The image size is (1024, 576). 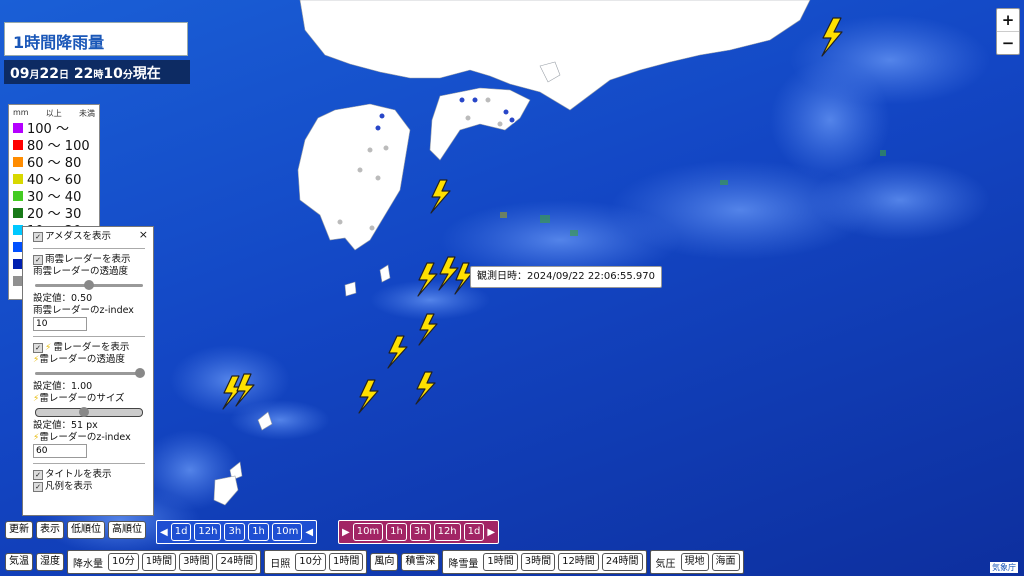 I want to click on snow-3h-button: 3時間, so click(x=538, y=562).